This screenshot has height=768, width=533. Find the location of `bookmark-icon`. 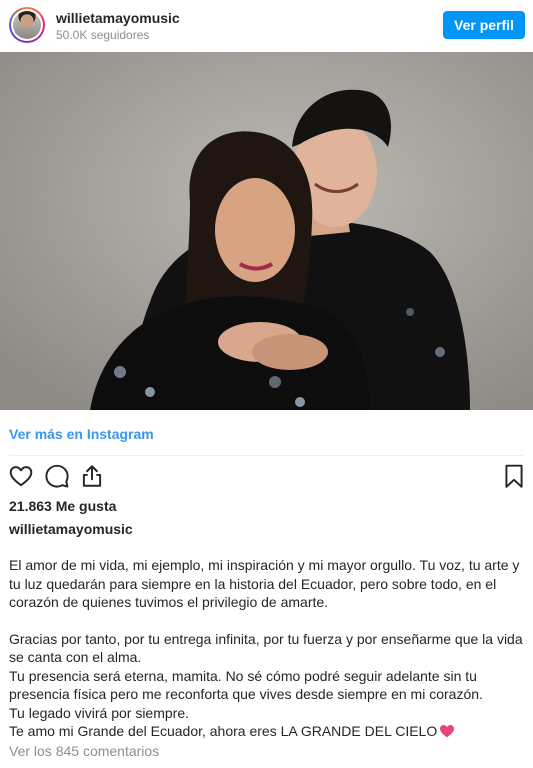

bookmark-icon is located at coordinates (514, 476).